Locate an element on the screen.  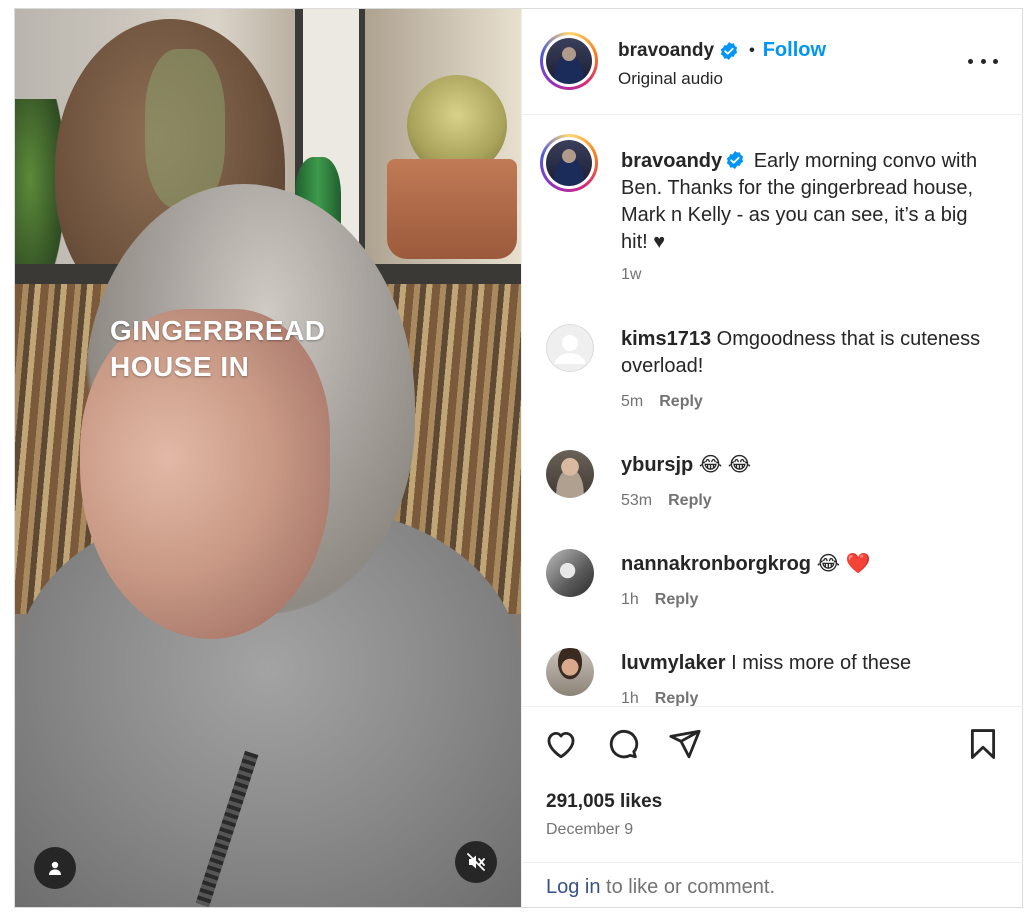
follow-button: Follow is located at coordinates (794, 50).